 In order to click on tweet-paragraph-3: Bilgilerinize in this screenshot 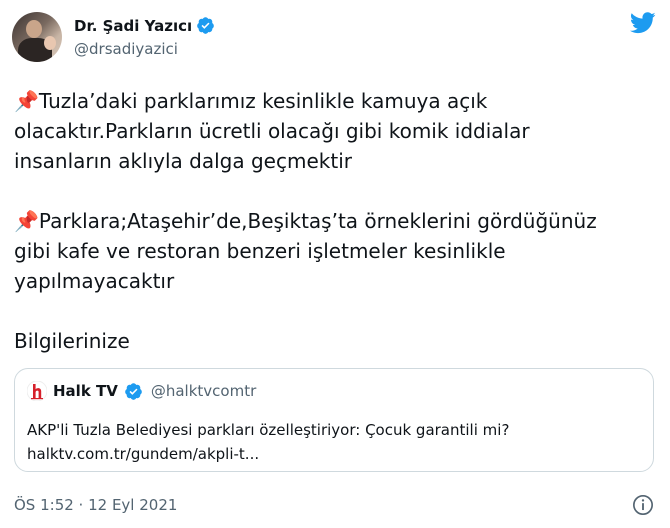, I will do `click(72, 341)`.